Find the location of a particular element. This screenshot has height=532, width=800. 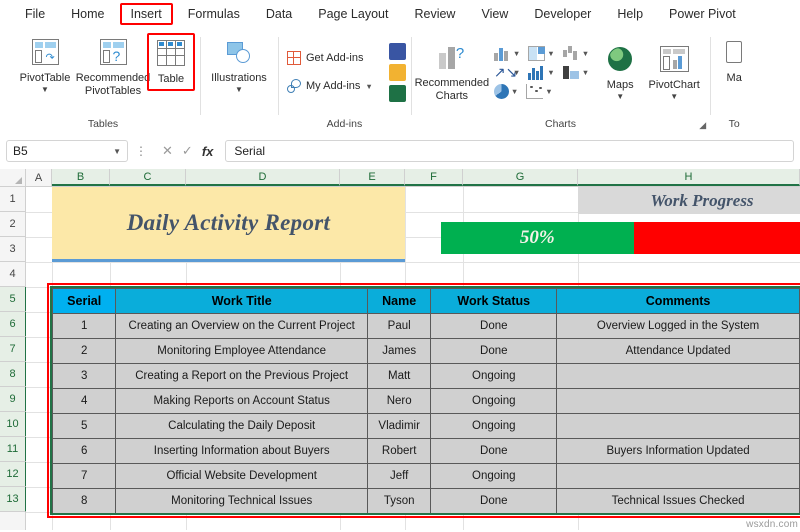

recommended-pivottables-button: ? Recommended PivotTables is located at coordinates (113, 67).